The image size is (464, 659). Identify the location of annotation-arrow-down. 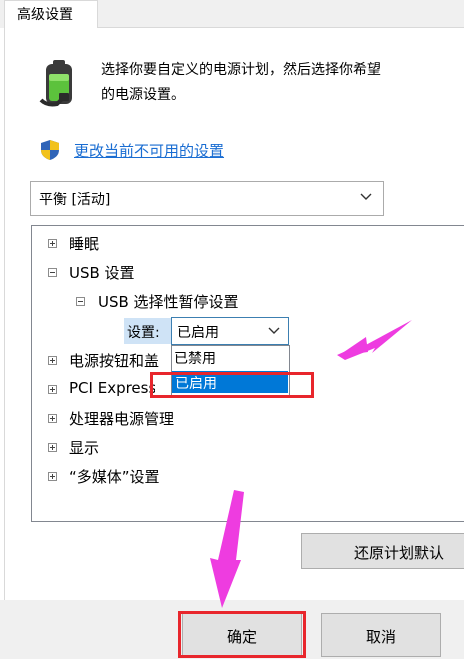
(227, 549).